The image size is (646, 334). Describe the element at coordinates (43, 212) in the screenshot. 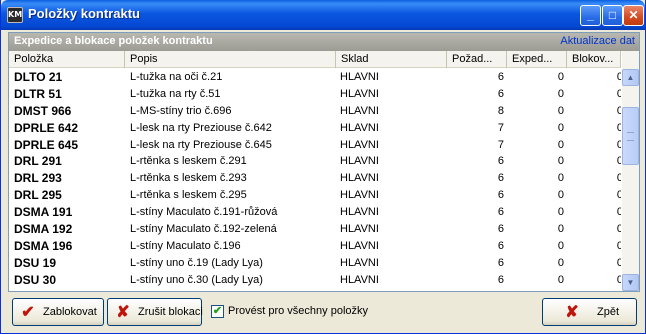

I see `item-code-cell: DSMA 191` at that location.